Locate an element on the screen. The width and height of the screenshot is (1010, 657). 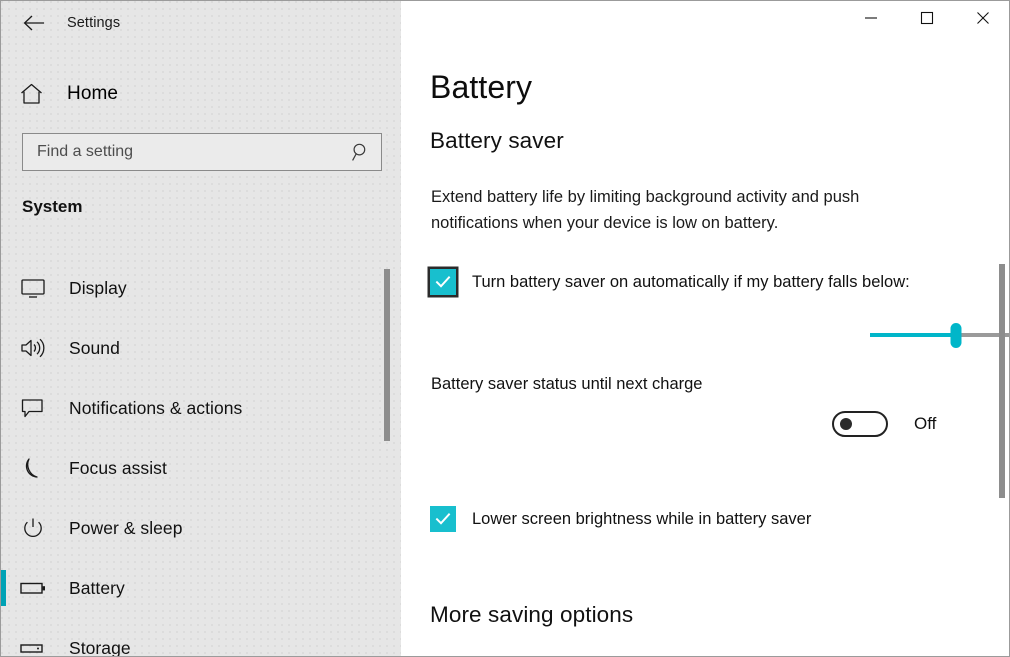
battery-saver-status-label: Battery saver status until next charge is located at coordinates (567, 384).